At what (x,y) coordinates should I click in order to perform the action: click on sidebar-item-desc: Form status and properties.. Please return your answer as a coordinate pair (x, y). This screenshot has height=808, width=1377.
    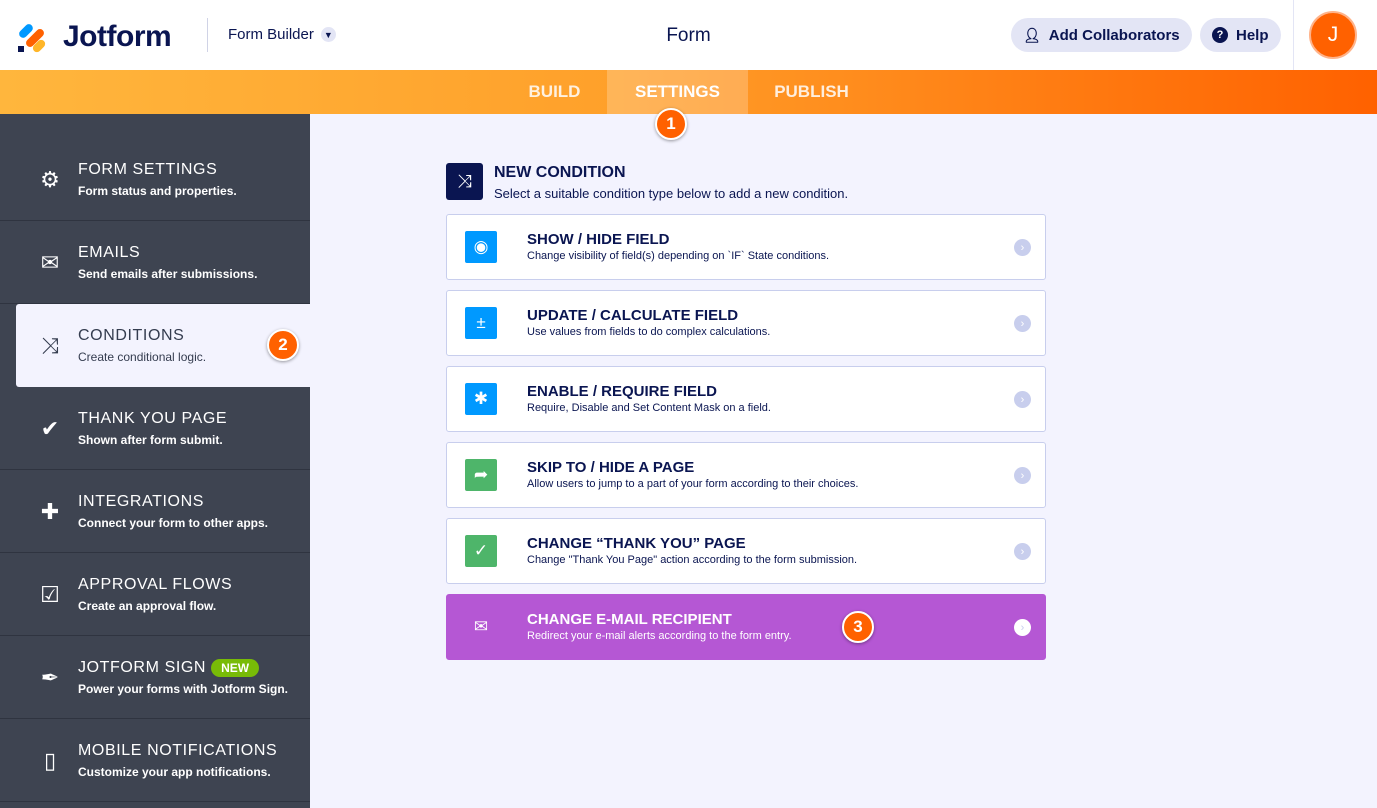
    Looking at the image, I should click on (157, 191).